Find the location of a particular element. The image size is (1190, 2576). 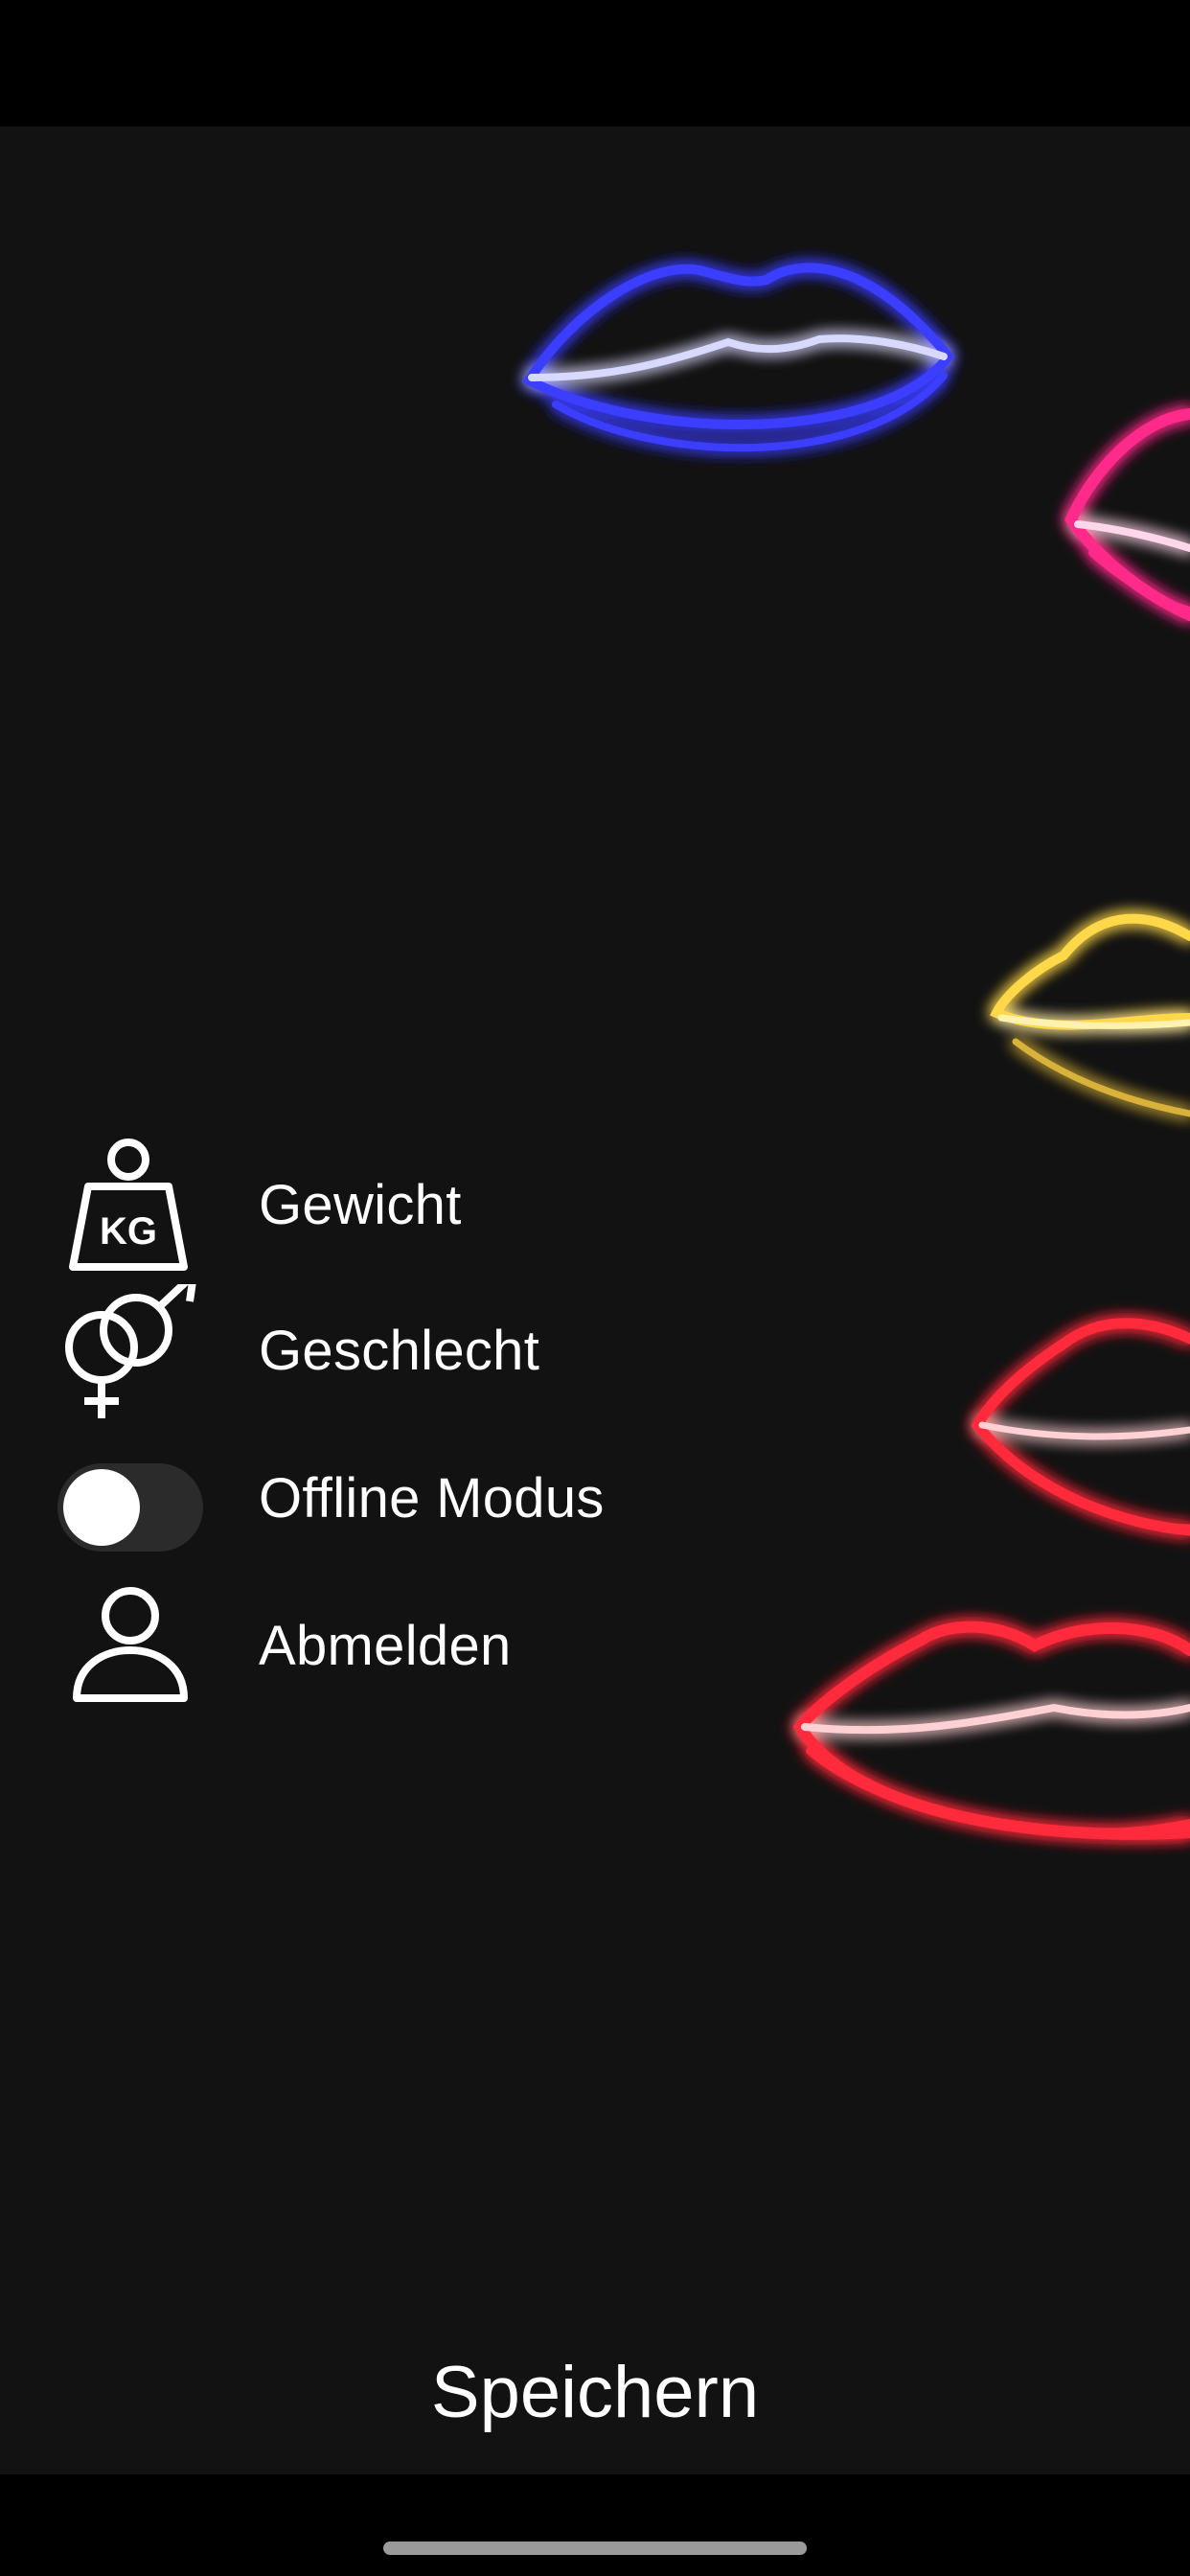

user-icon is located at coordinates (131, 1644).